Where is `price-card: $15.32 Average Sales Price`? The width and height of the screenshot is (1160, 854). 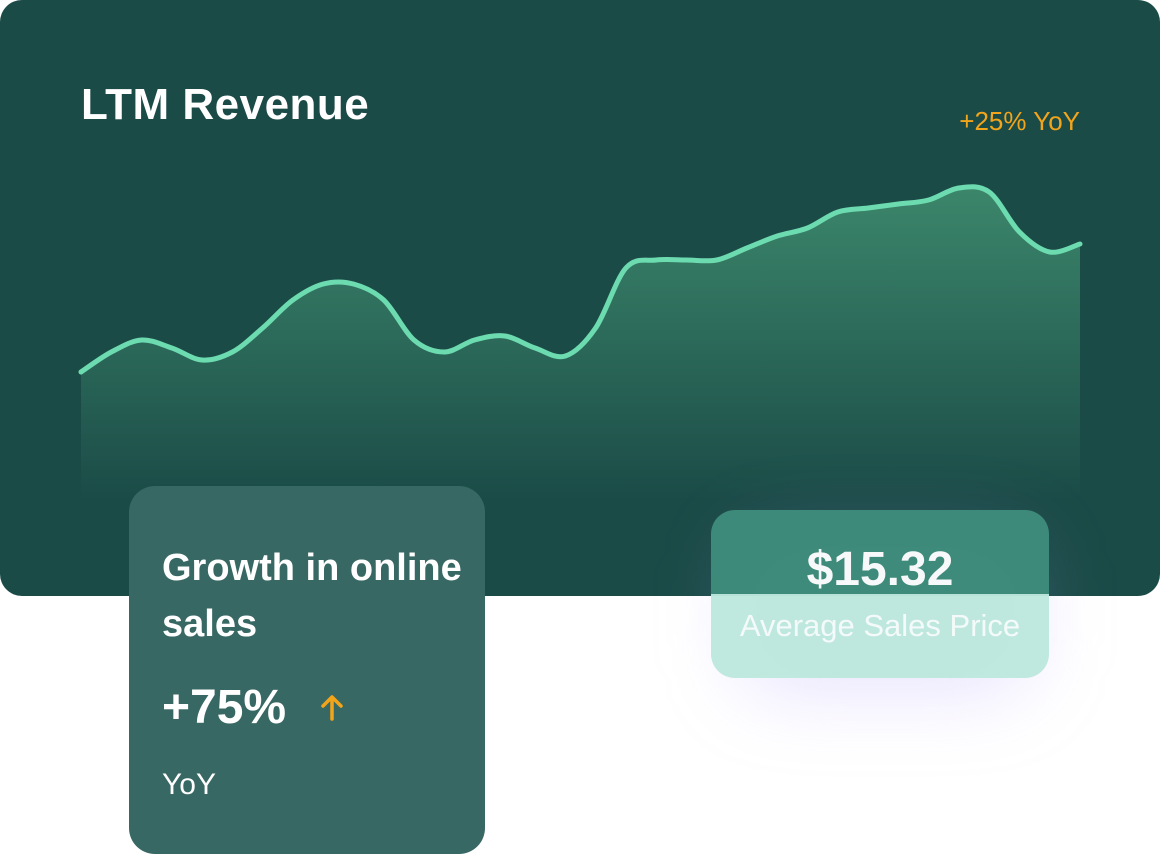
price-card: $15.32 Average Sales Price is located at coordinates (880, 594).